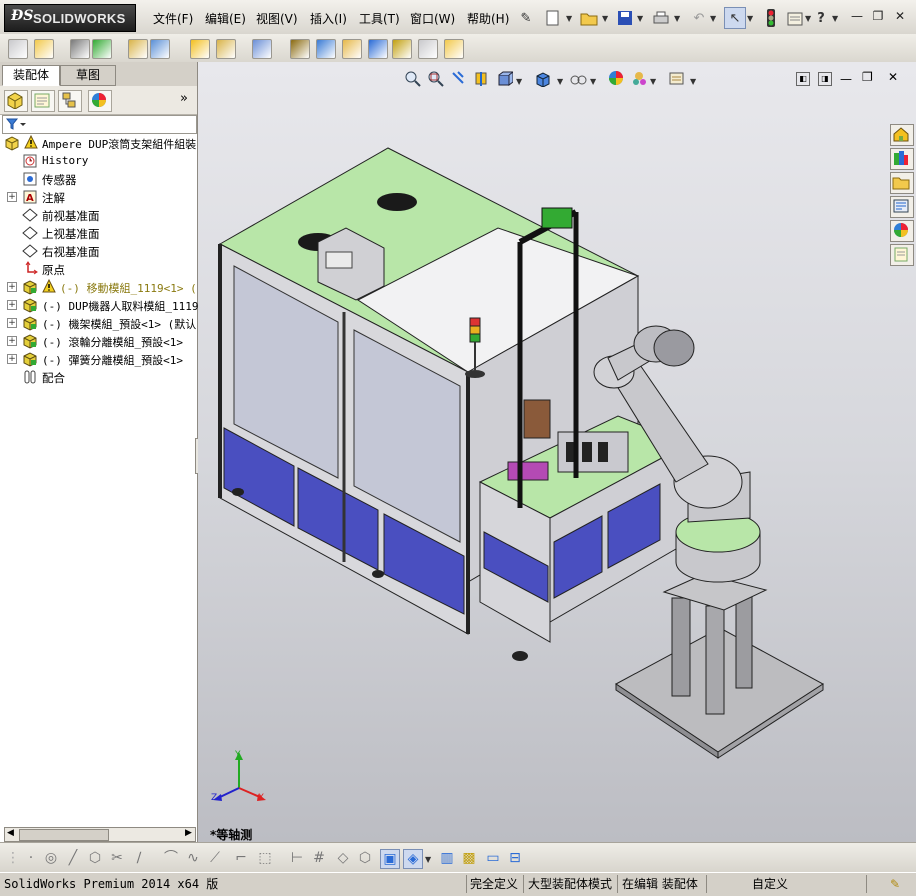 The image size is (916, 896). I want to click on display-manager-tab-icon, so click(100, 101).